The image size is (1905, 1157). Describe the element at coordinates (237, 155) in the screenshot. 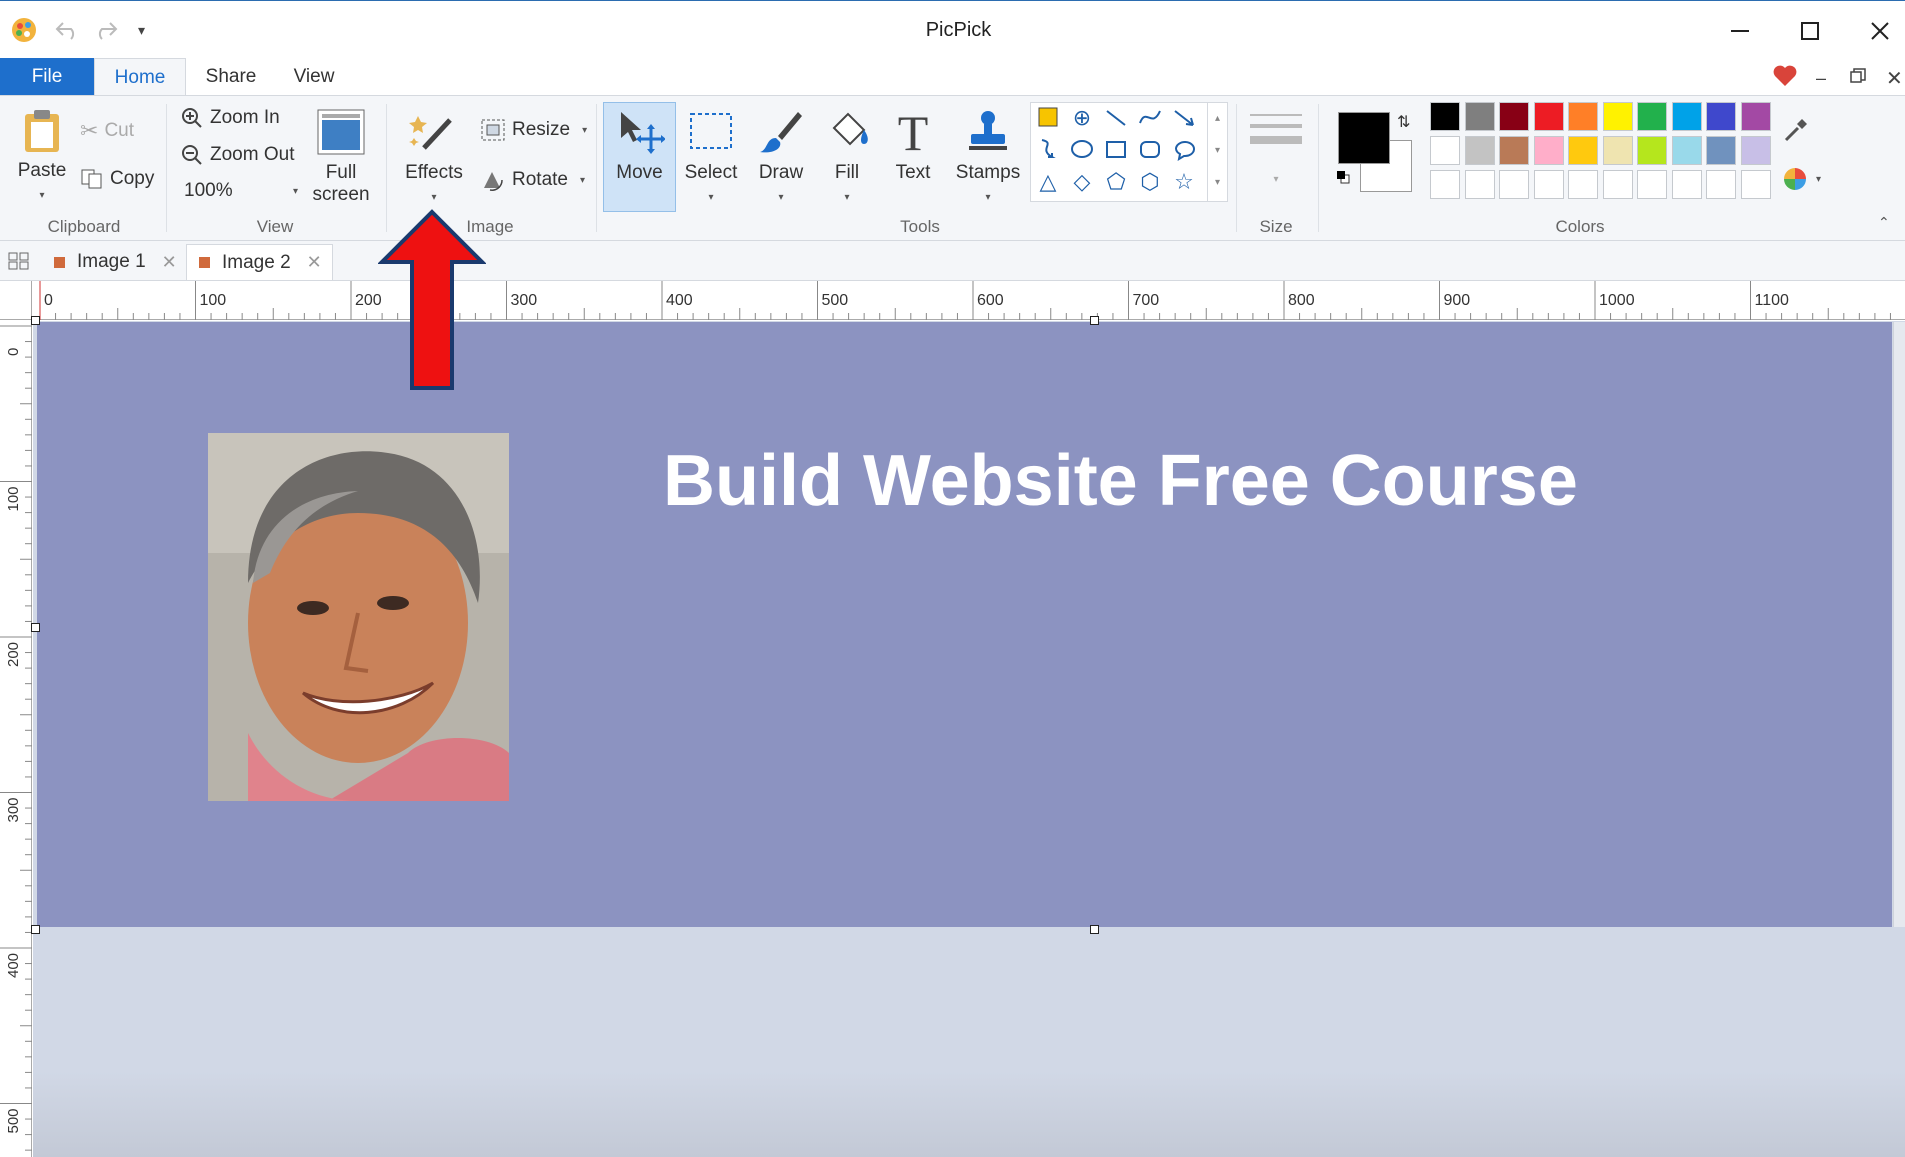

I see `zoom-out-button: Zoom Out` at that location.